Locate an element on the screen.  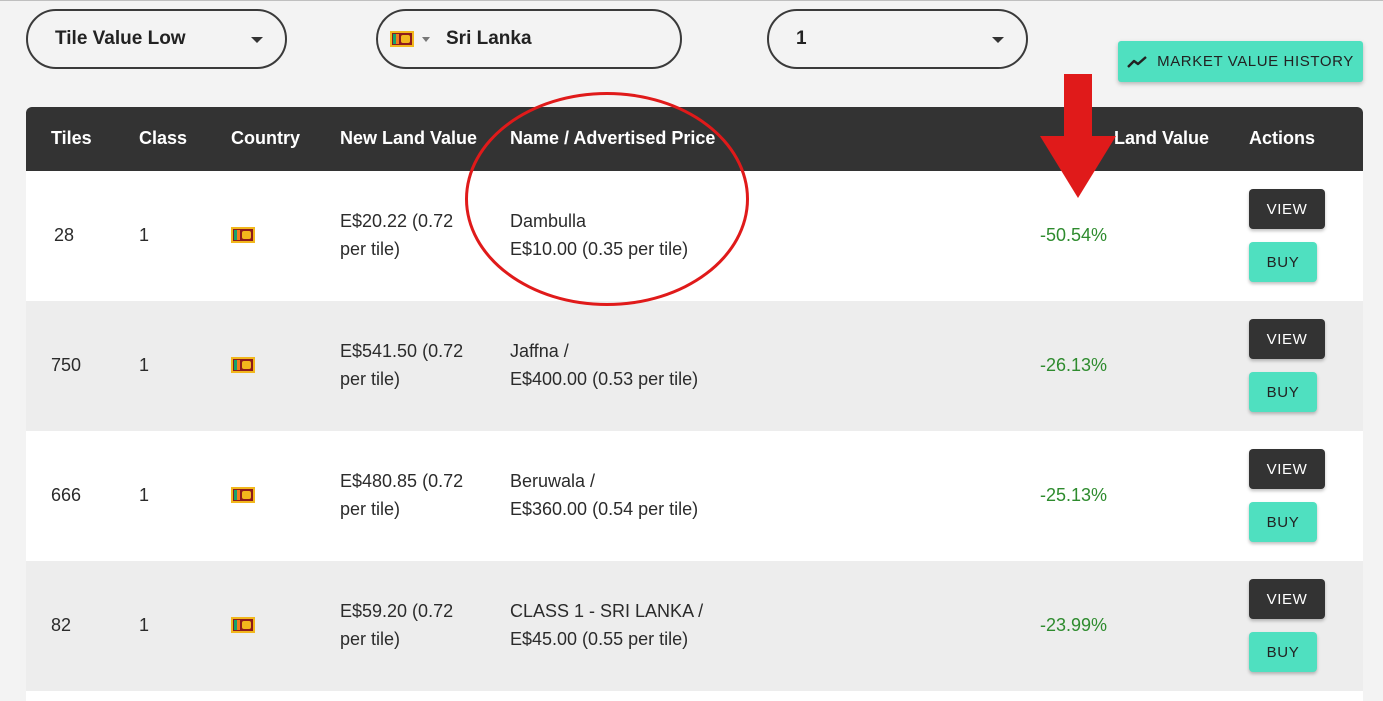
percent-cell: -25.13% is located at coordinates (1074, 495).